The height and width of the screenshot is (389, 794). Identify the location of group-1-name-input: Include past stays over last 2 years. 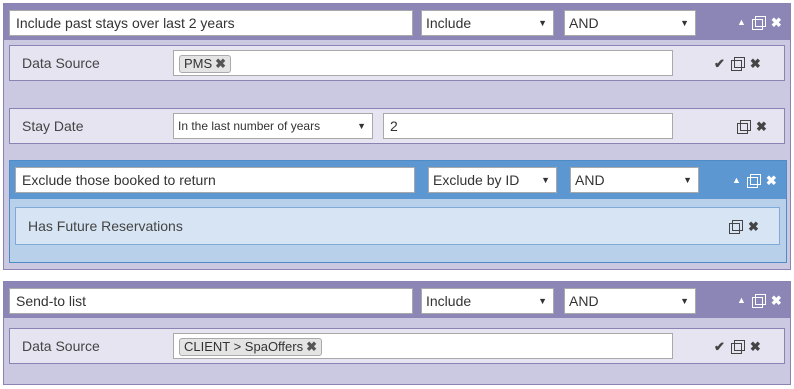
(211, 23).